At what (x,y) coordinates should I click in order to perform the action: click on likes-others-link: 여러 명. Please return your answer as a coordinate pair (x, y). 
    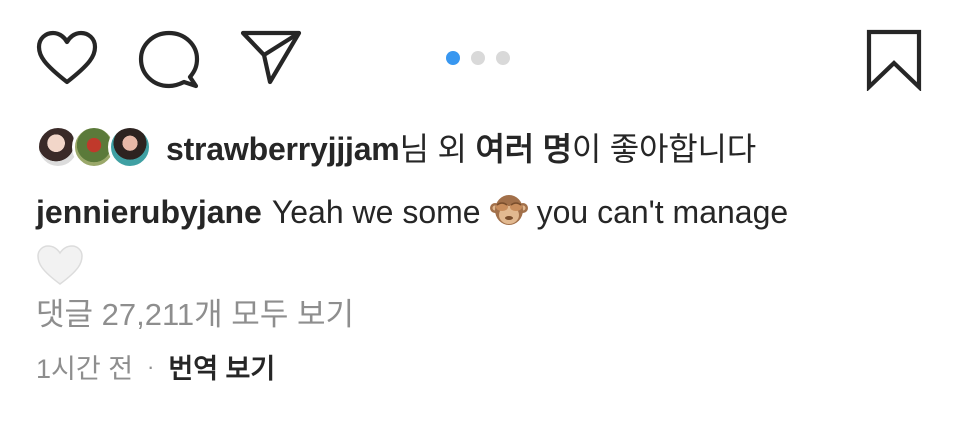
    Looking at the image, I should click on (523, 149).